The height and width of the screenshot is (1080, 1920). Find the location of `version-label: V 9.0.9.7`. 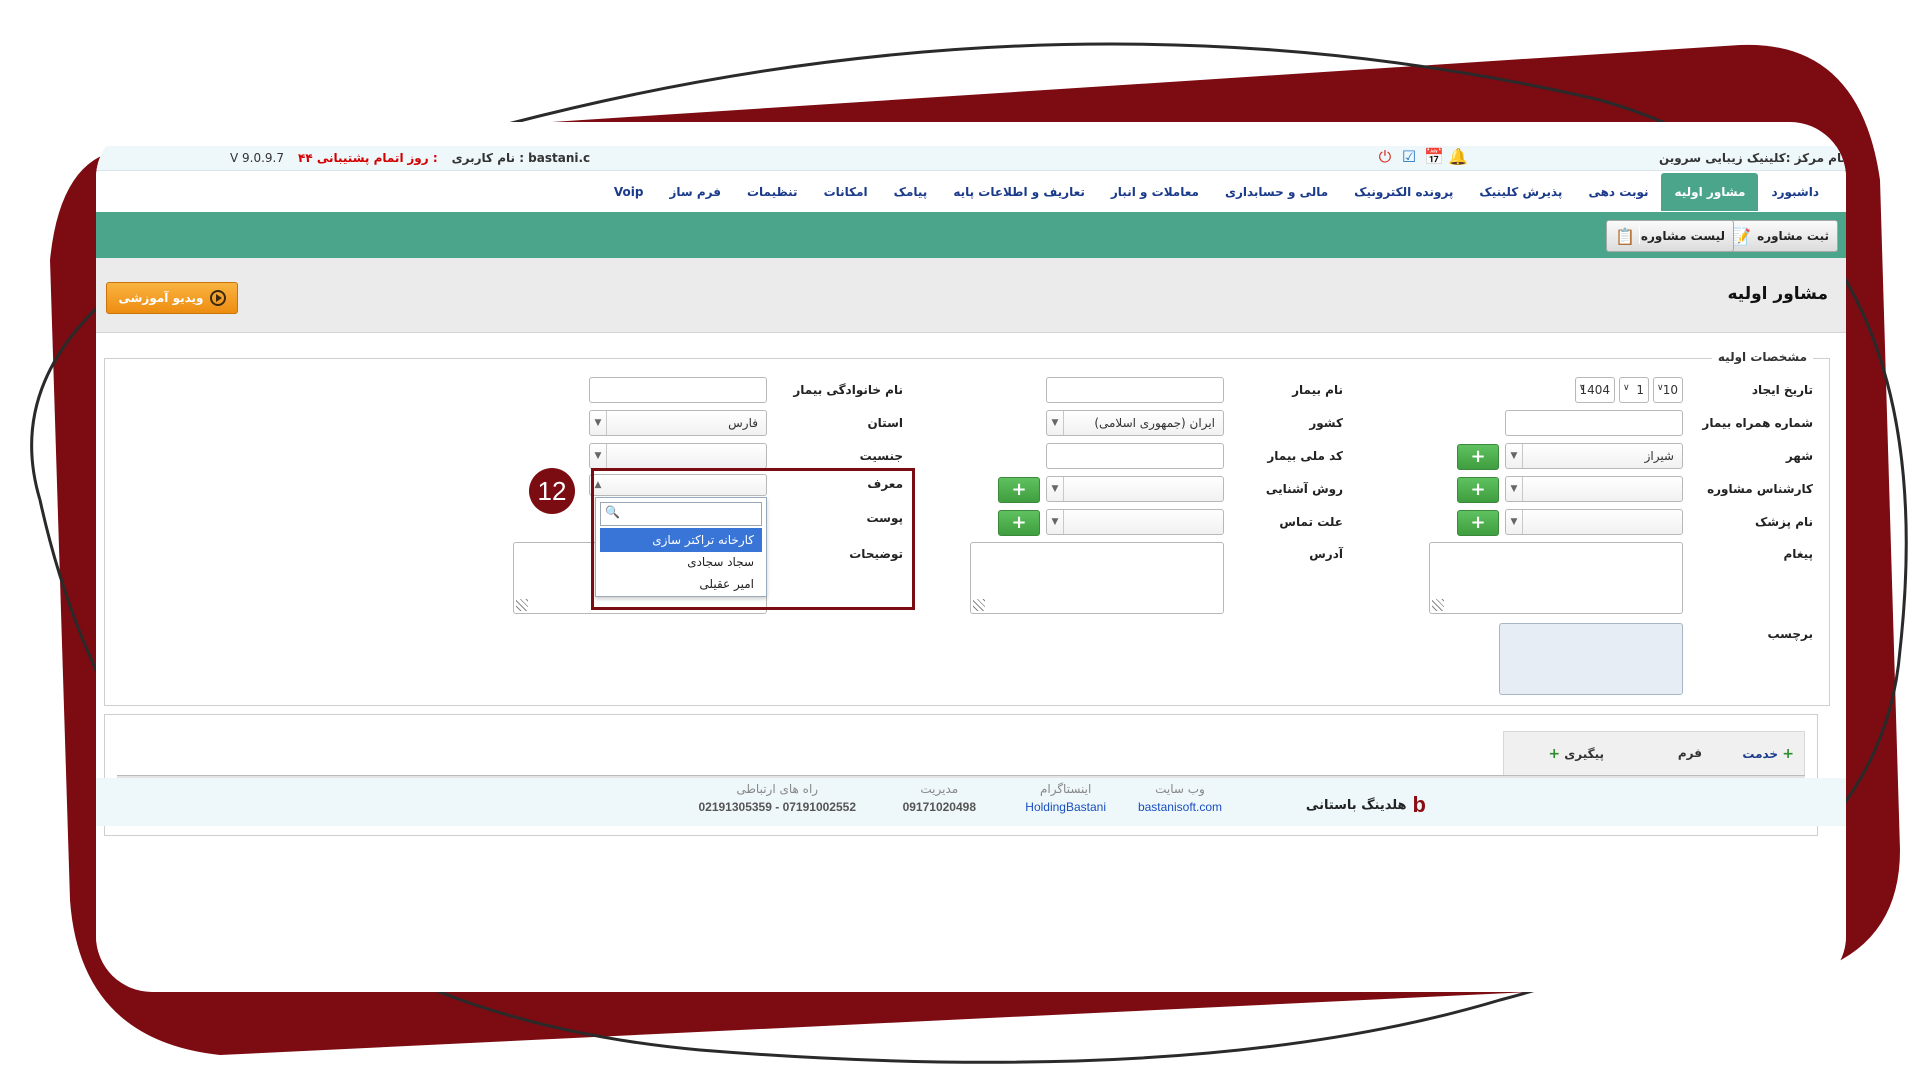

version-label: V 9.0.9.7 is located at coordinates (257, 158).